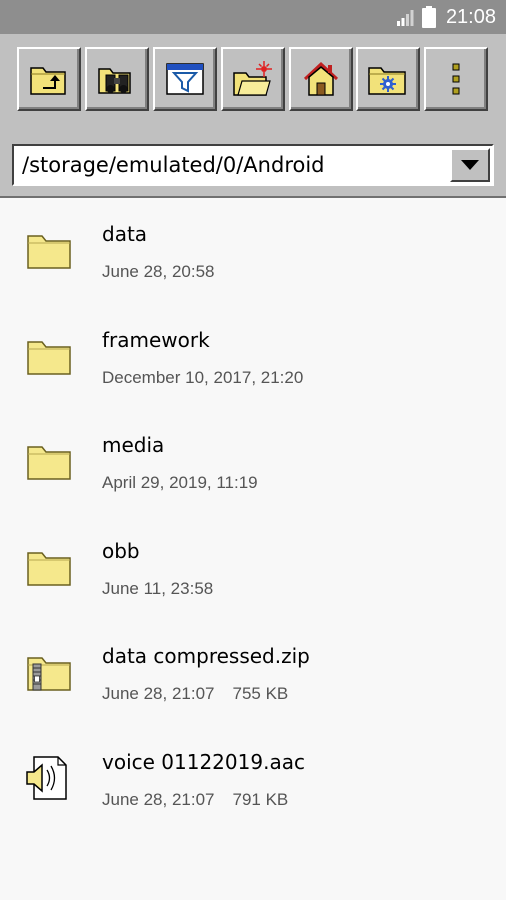  Describe the element at coordinates (253, 779) in the screenshot. I see `file-row: voice 01122019.aac June 28, 21:07 791 KB` at that location.